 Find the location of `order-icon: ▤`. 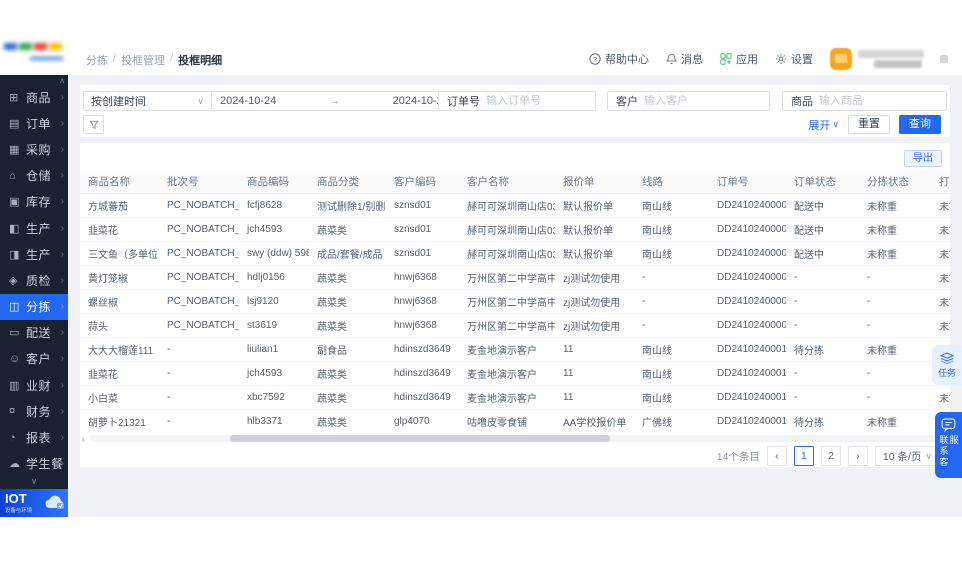

order-icon: ▤ is located at coordinates (14, 123).